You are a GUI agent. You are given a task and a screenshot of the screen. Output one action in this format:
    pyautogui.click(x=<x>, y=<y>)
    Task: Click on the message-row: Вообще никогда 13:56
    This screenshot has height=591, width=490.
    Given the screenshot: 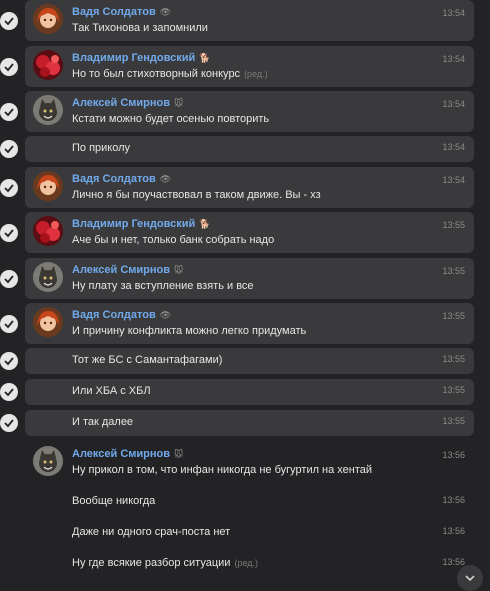 What is the action you would take?
    pyautogui.click(x=245, y=502)
    